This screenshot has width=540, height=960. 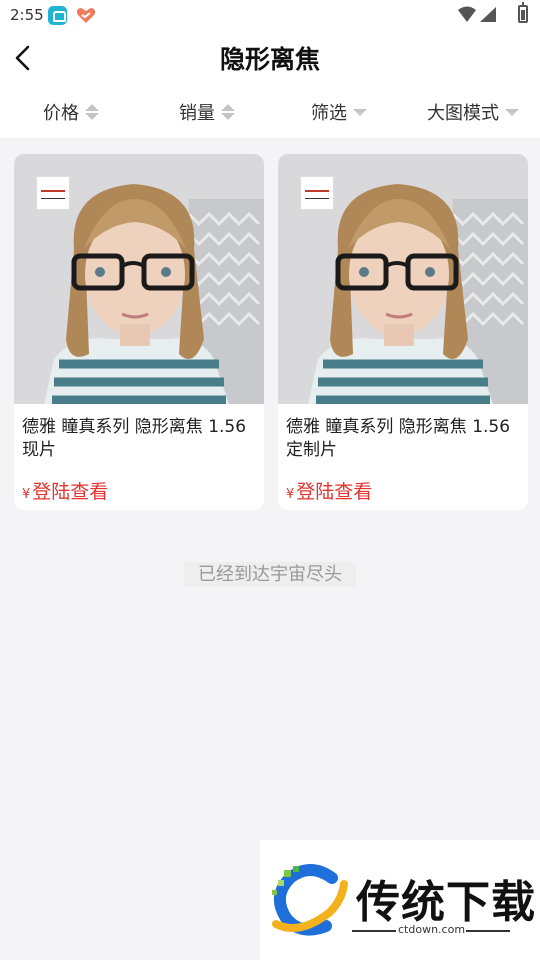 I want to click on battery-icon, so click(x=523, y=12).